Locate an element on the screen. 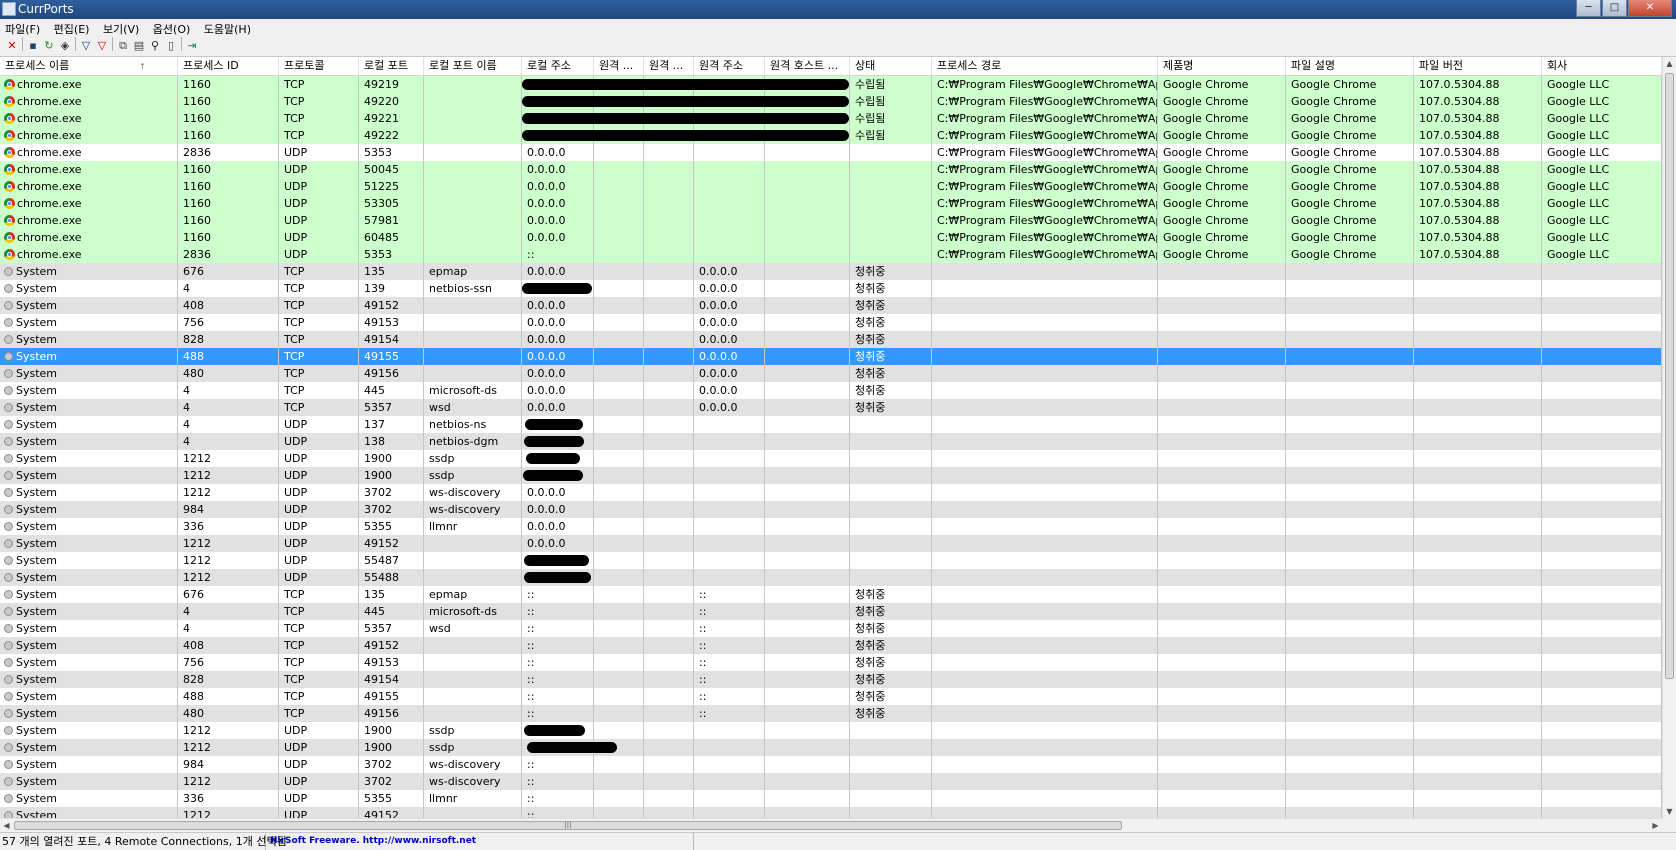  table-row: System 408 TCP 49152:::: 청취중 is located at coordinates (831, 645).